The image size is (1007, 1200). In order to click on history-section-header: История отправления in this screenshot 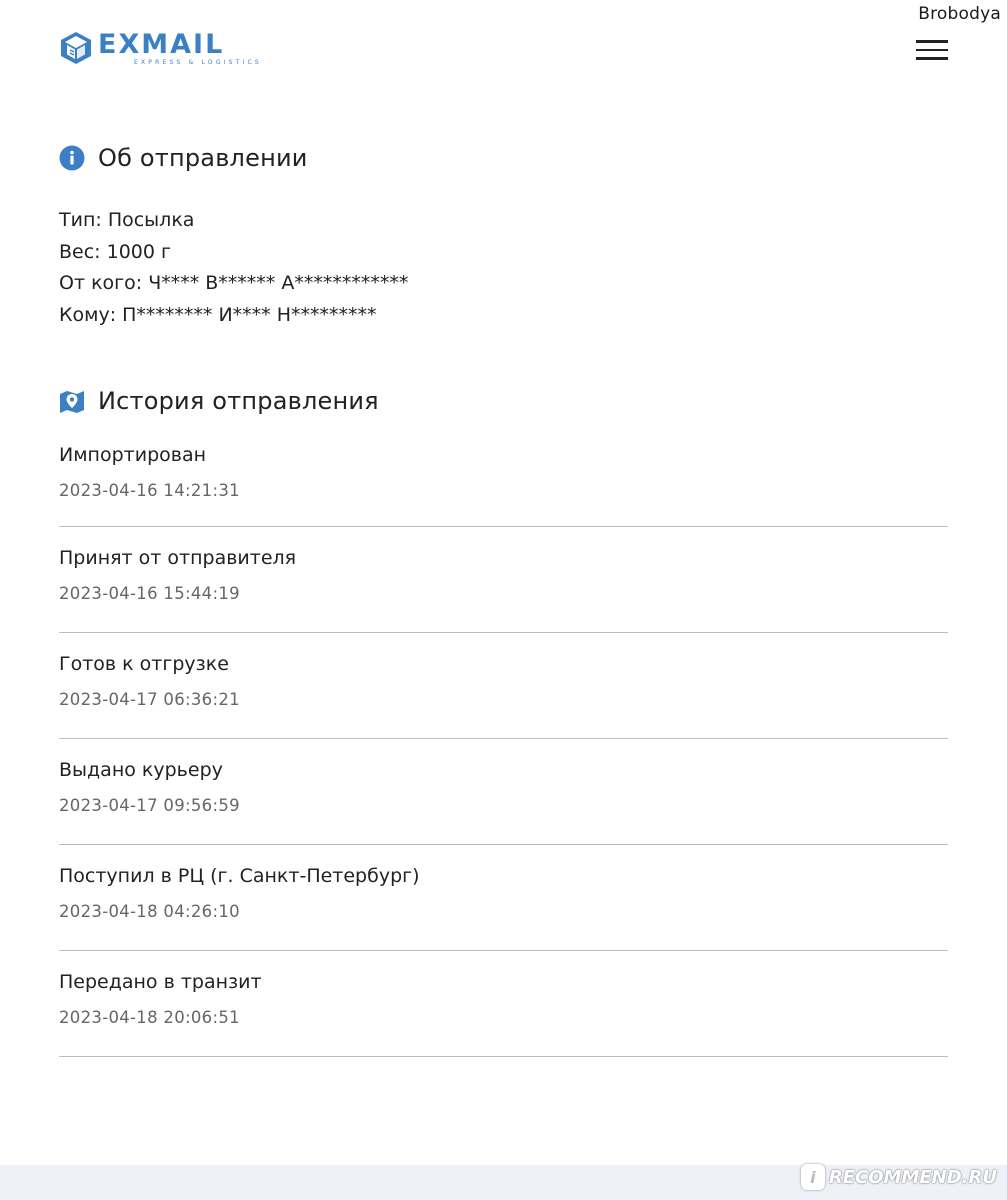, I will do `click(219, 401)`.